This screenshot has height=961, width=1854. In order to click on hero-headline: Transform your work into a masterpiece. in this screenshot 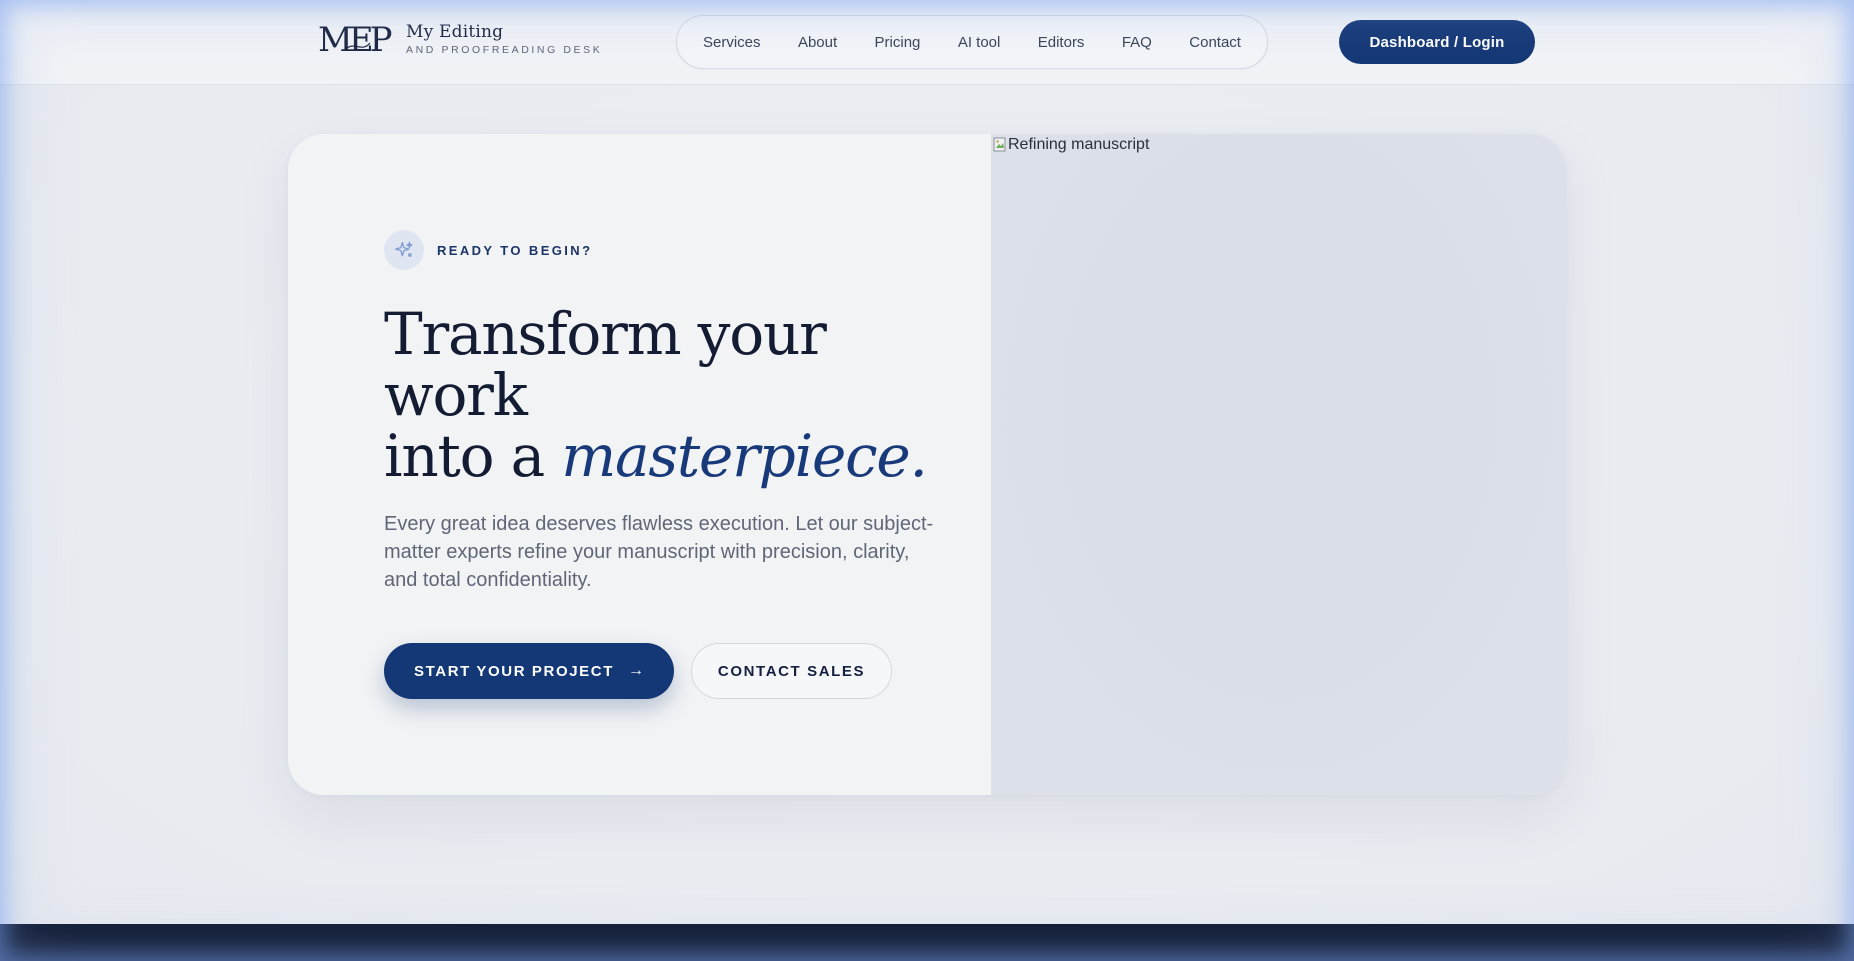, I will do `click(664, 395)`.